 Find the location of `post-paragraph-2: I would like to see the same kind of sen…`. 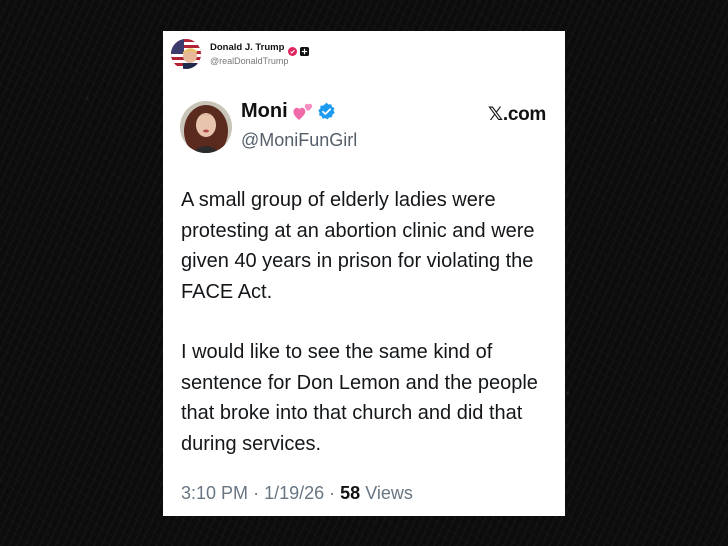

post-paragraph-2: I would like to see the same kind of sen… is located at coordinates (359, 398).